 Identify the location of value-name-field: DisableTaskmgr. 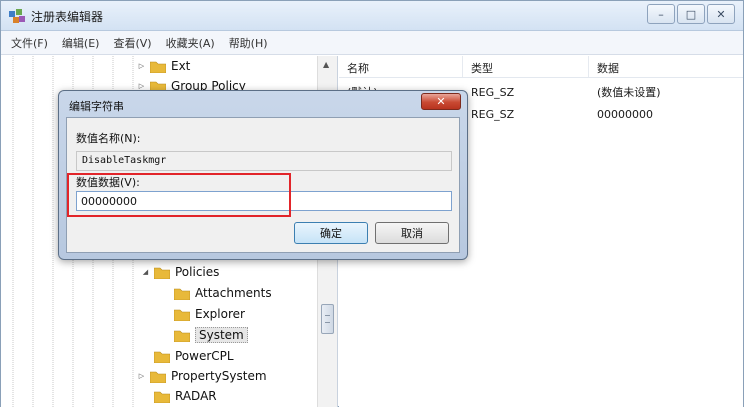
(264, 161).